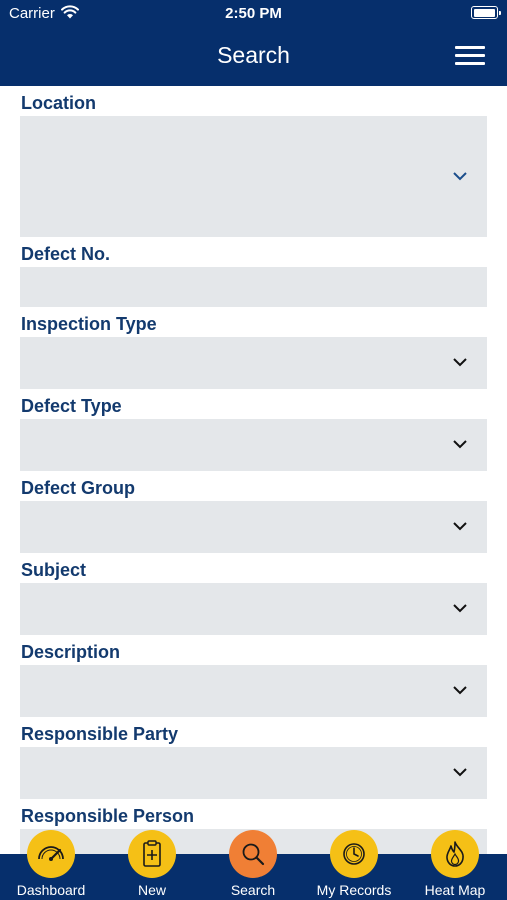 This screenshot has height=900, width=507. Describe the element at coordinates (253, 445) in the screenshot. I see `defect-type-select` at that location.